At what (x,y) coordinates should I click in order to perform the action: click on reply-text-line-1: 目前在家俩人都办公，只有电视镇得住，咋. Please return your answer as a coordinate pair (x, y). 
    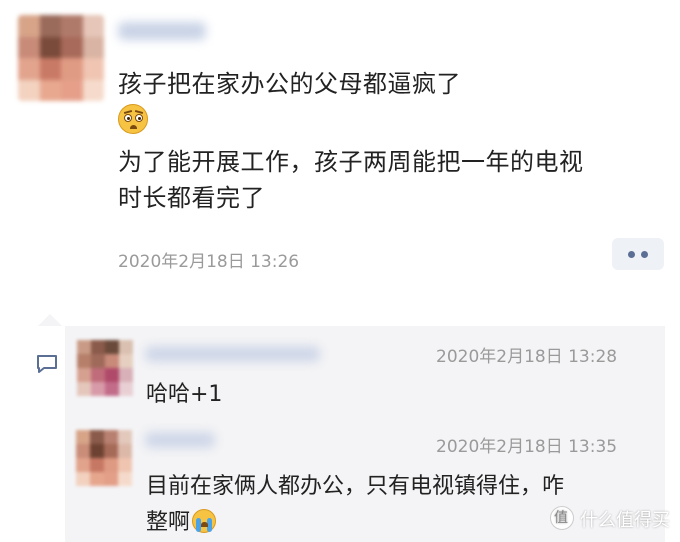
    Looking at the image, I should click on (355, 486).